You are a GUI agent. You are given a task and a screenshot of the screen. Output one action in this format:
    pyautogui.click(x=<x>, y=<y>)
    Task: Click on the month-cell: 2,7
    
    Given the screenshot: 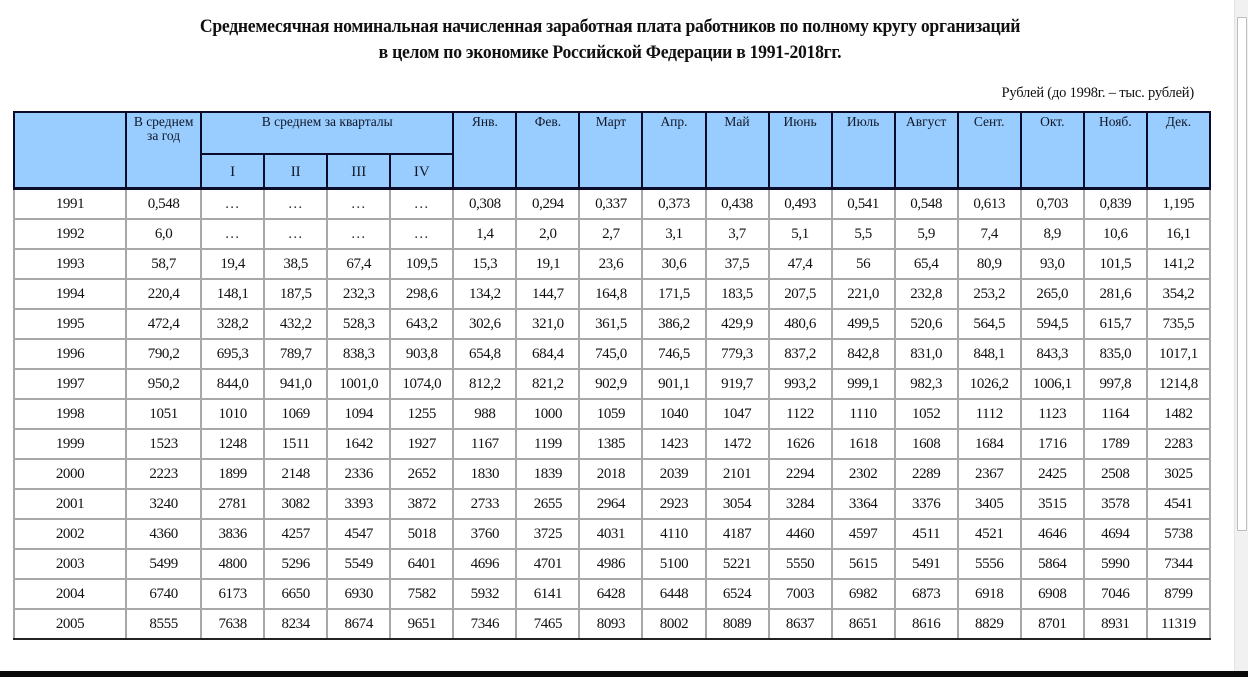 What is the action you would take?
    pyautogui.click(x=611, y=234)
    